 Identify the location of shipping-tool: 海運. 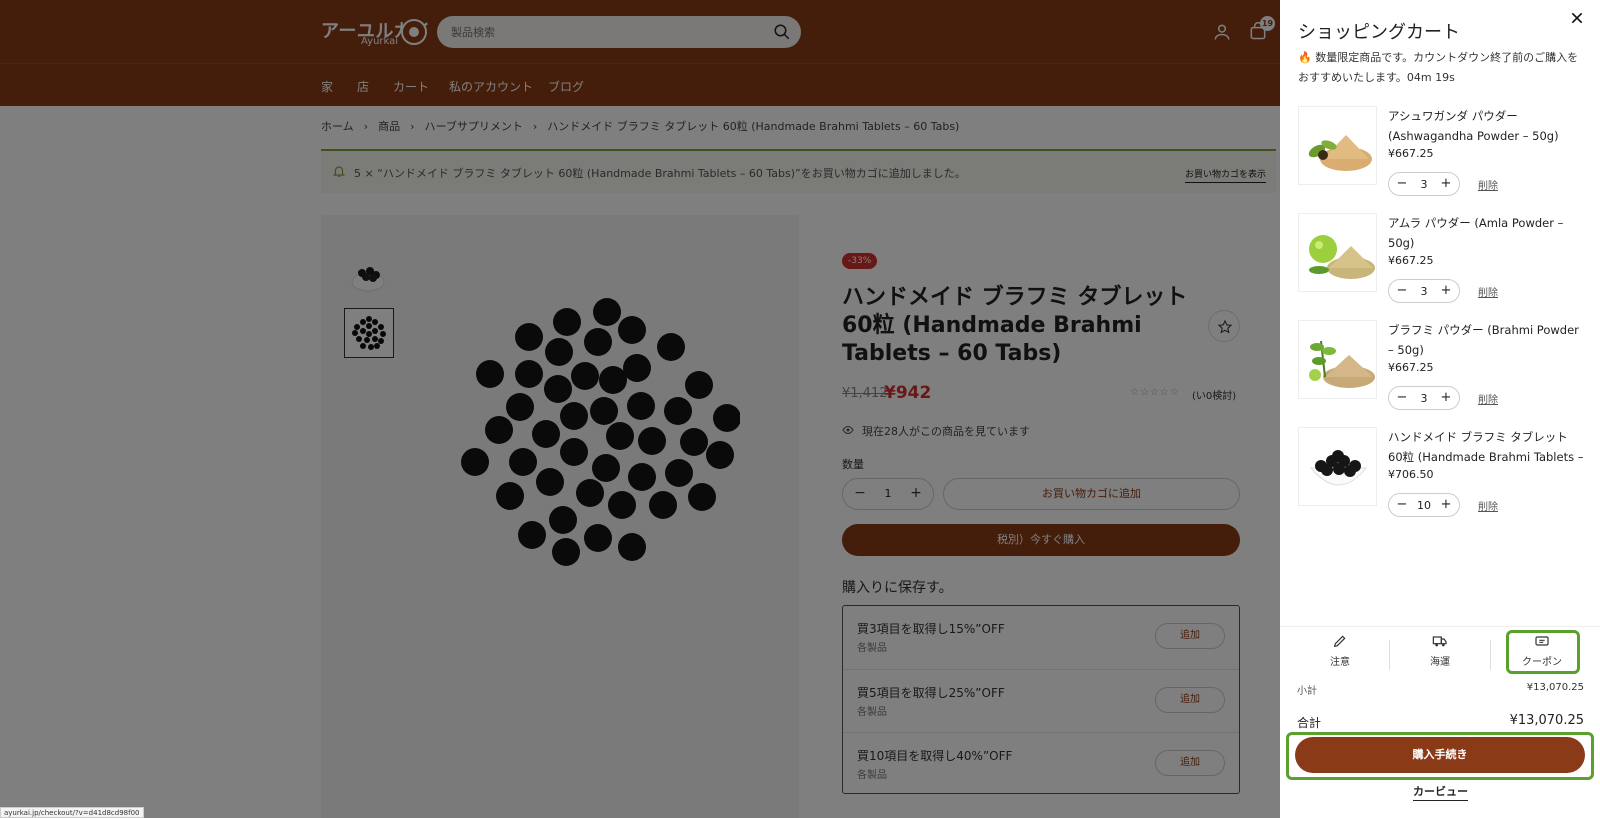
(1440, 650).